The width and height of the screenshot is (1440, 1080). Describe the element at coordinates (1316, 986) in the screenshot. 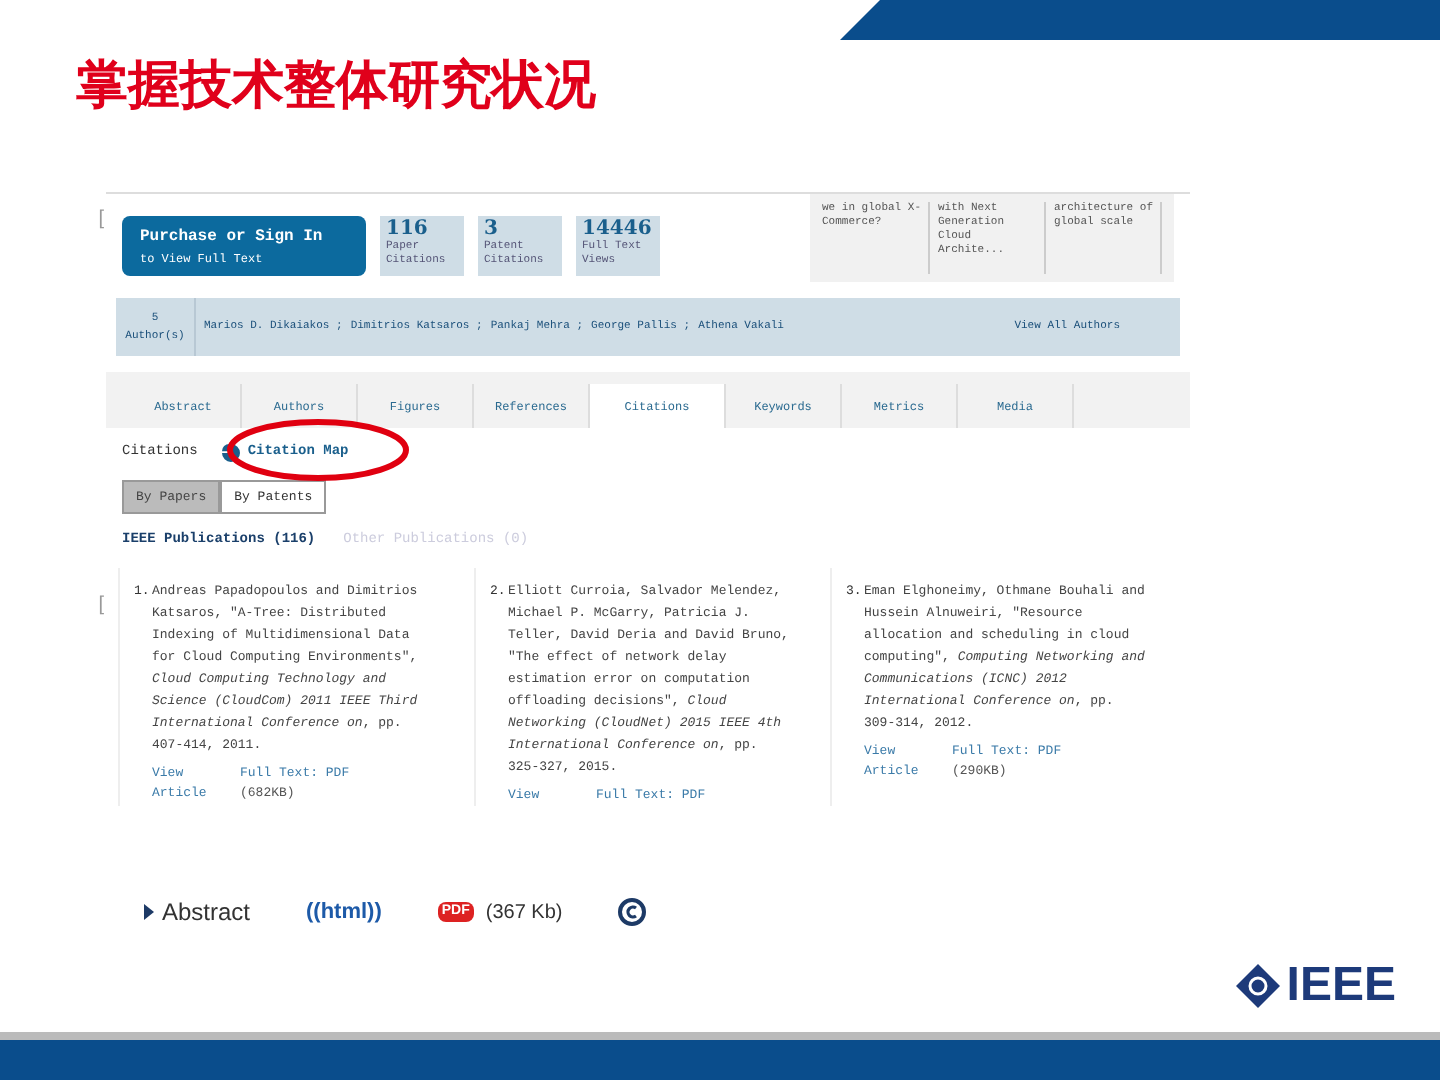

I see `ieee-logo: IEEE` at that location.